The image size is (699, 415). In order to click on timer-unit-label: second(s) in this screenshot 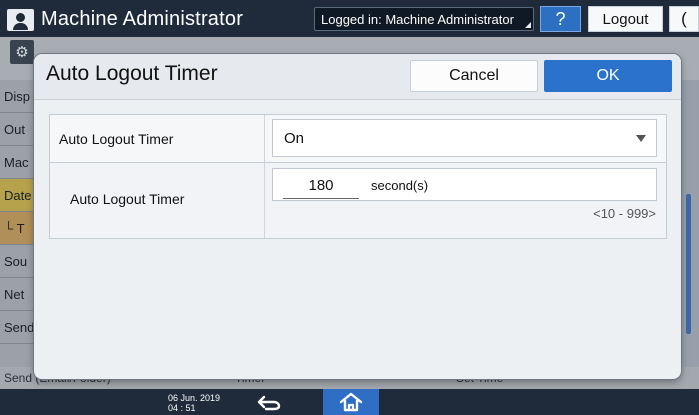, I will do `click(400, 185)`.